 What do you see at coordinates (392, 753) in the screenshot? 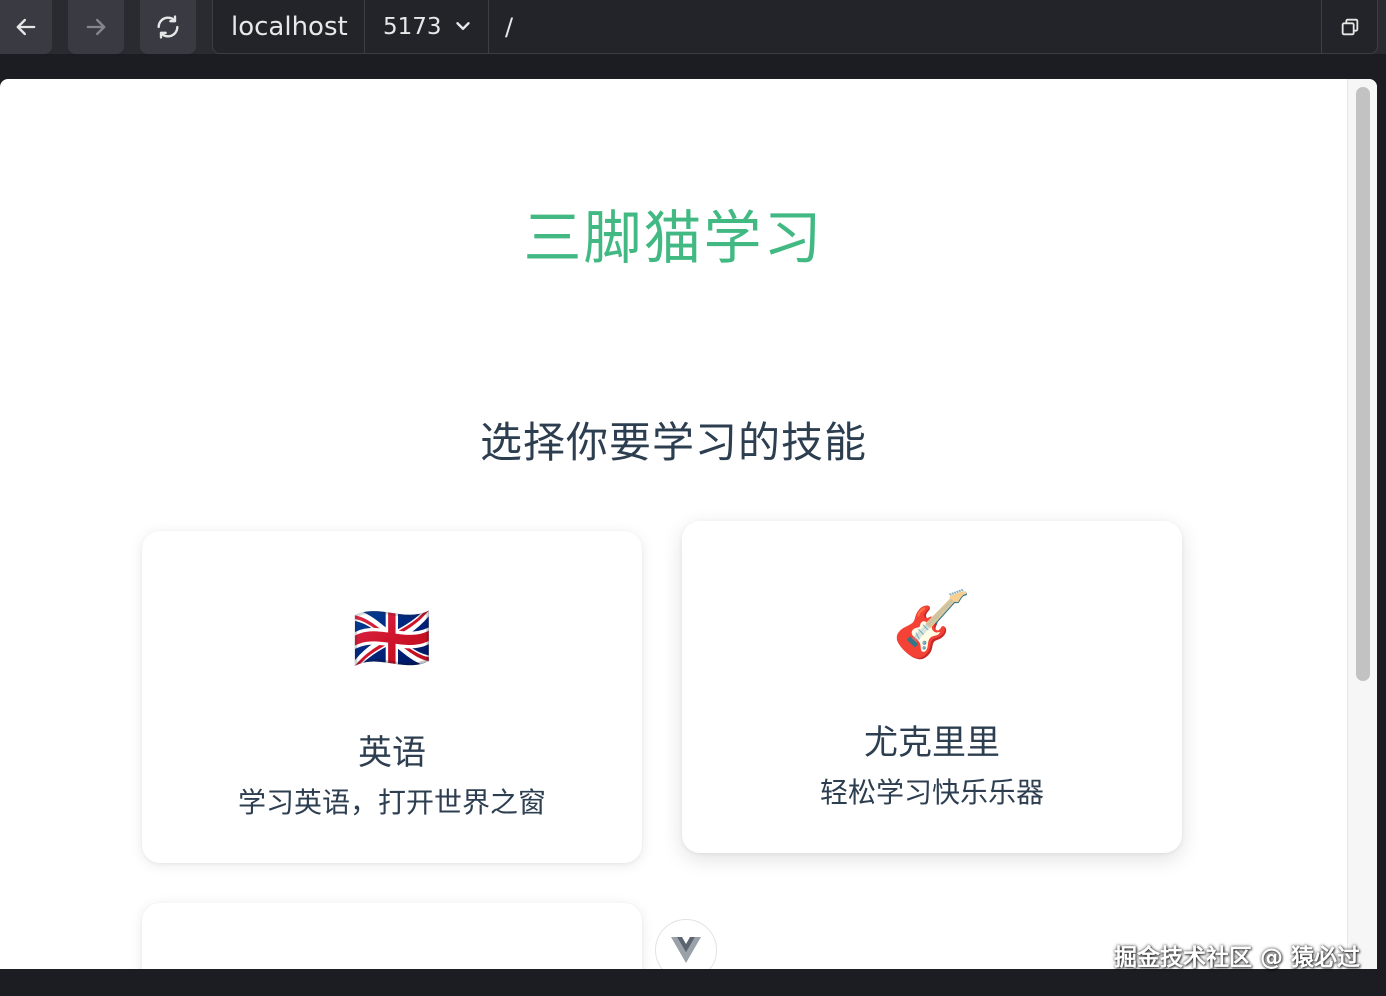
I see `skill-card-title: 英语` at bounding box center [392, 753].